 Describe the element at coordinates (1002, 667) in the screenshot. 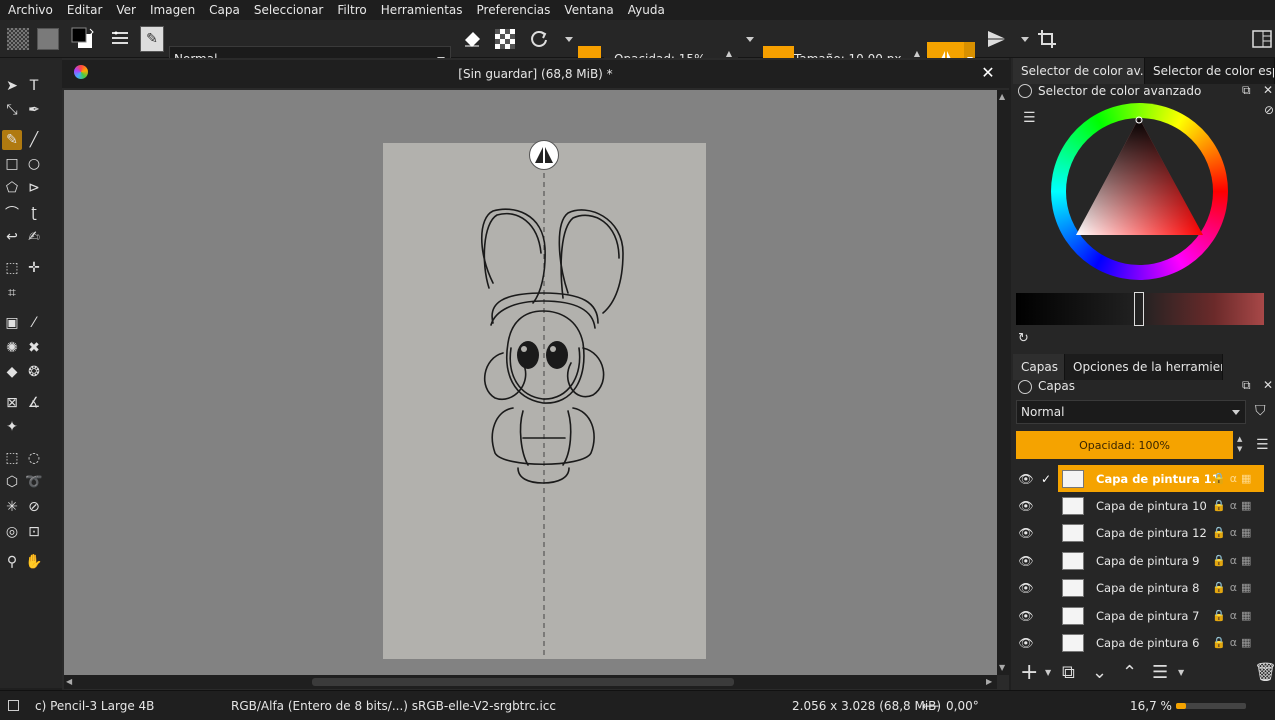

I see `scroll-down-icon: ▼` at that location.